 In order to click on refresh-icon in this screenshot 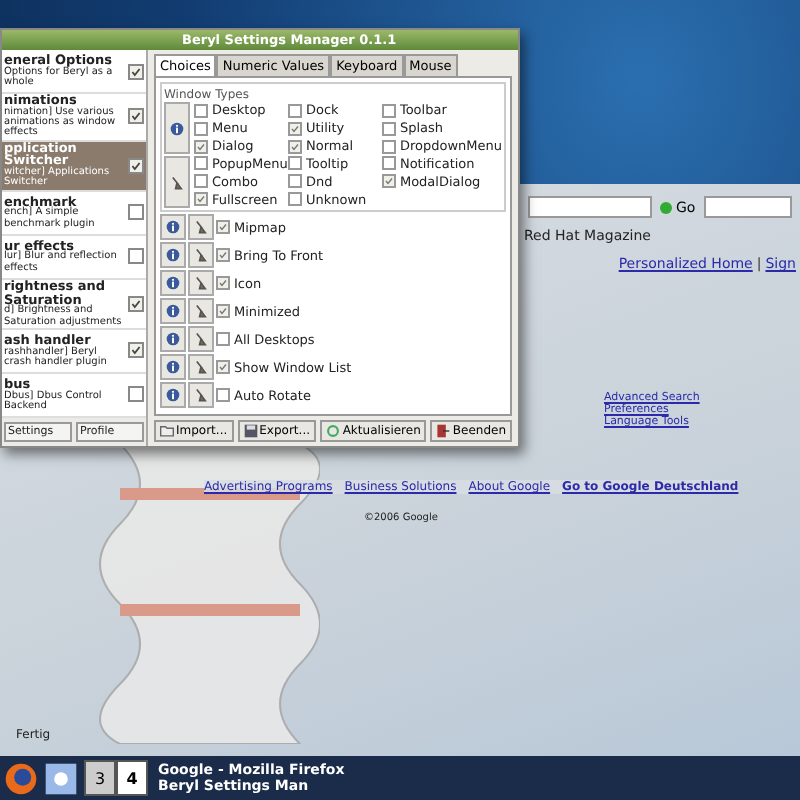, I will do `click(333, 431)`.